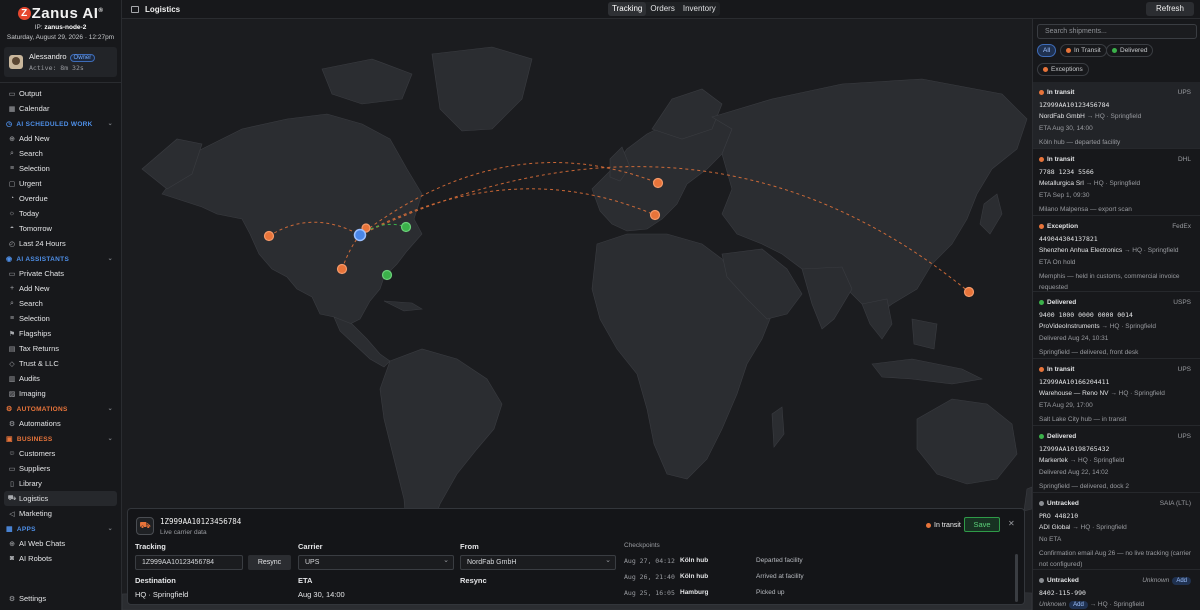 This screenshot has width=1200, height=610. Describe the element at coordinates (1130, 50) in the screenshot. I see `filter-delivered: Delivered` at that location.